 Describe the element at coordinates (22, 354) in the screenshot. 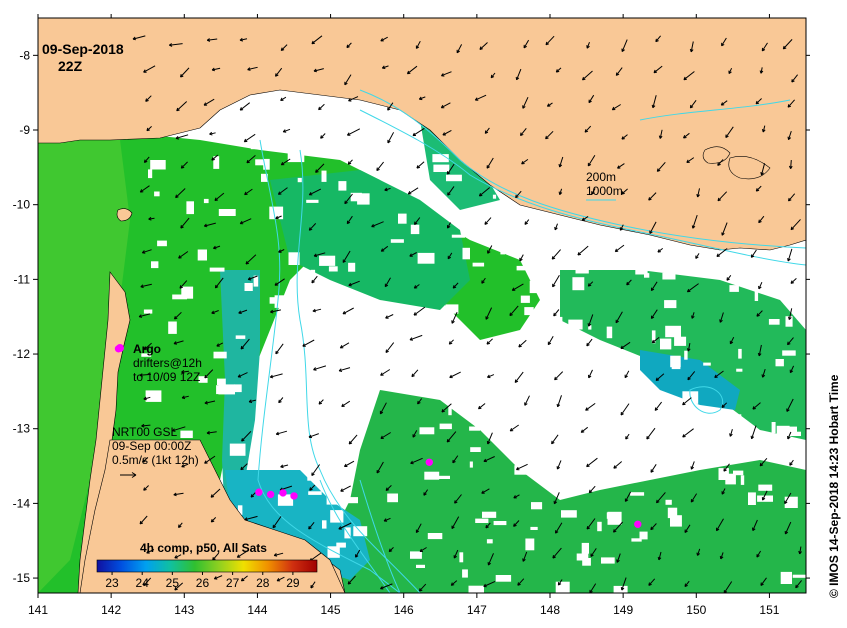

I see `y-tick-label-4: -12` at that location.